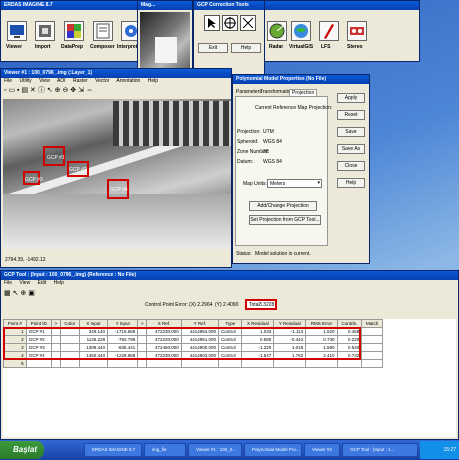 This screenshot has width=459, height=460. I want to click on menu-aoi: AOI, so click(61, 81).